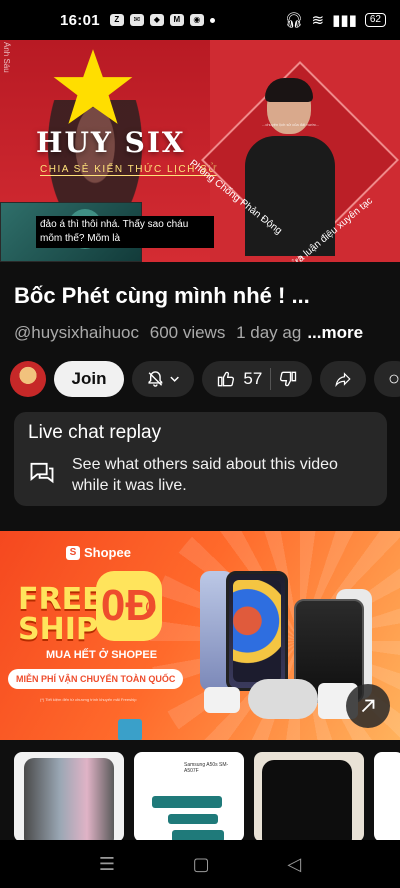  What do you see at coordinates (156, 20) in the screenshot?
I see `shield-icon: ◆` at bounding box center [156, 20].